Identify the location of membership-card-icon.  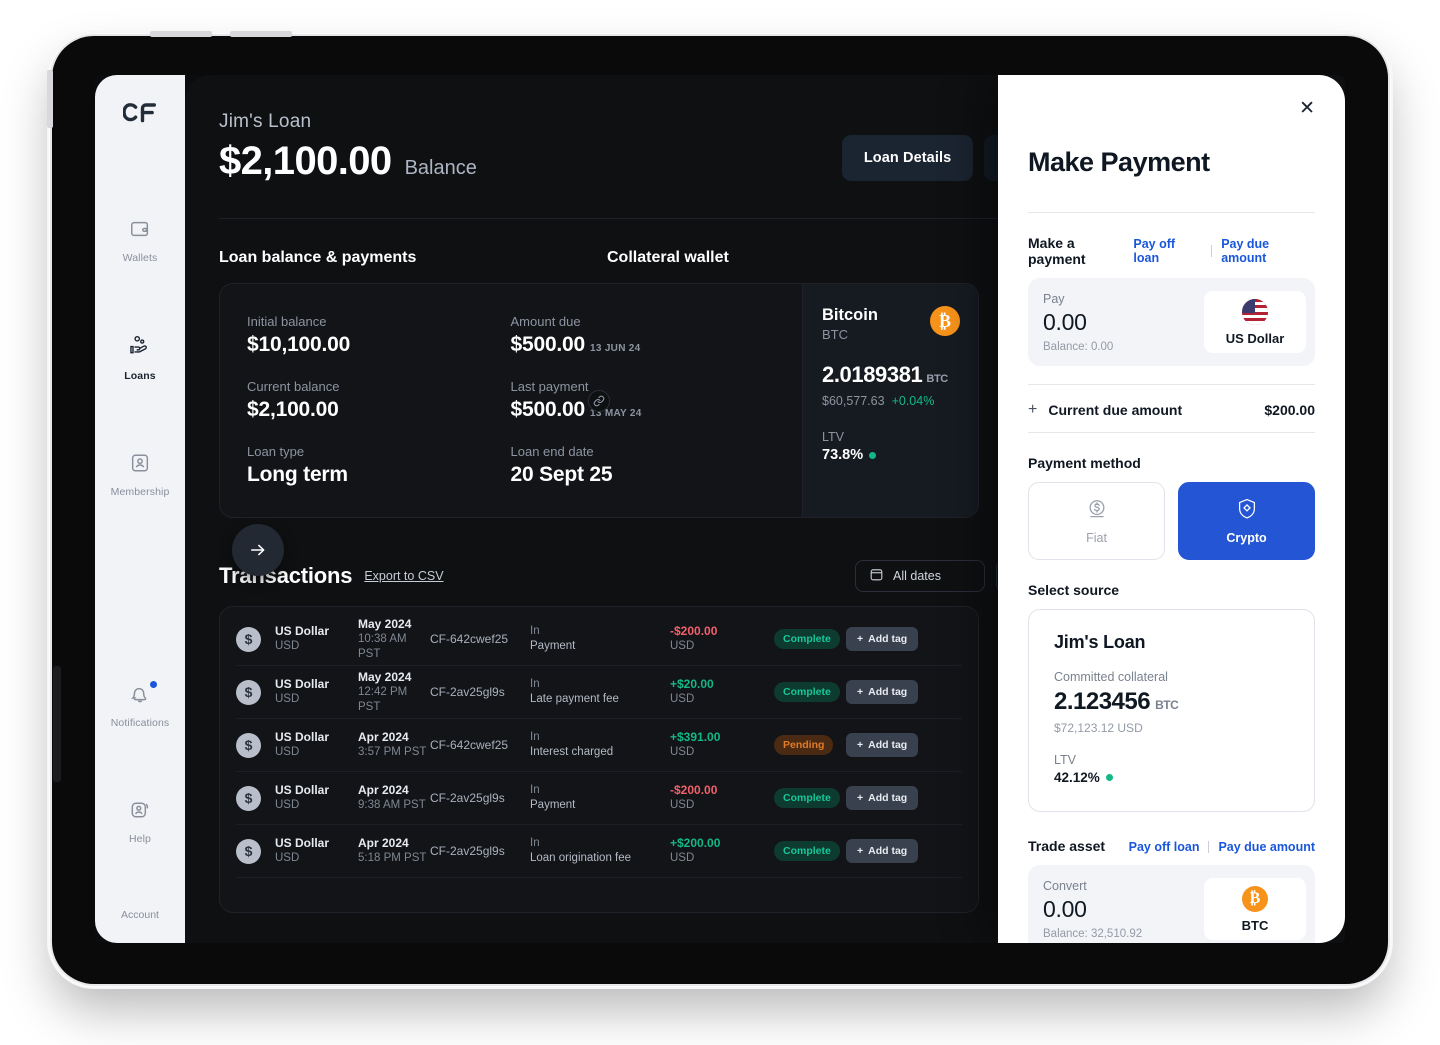
(140, 465).